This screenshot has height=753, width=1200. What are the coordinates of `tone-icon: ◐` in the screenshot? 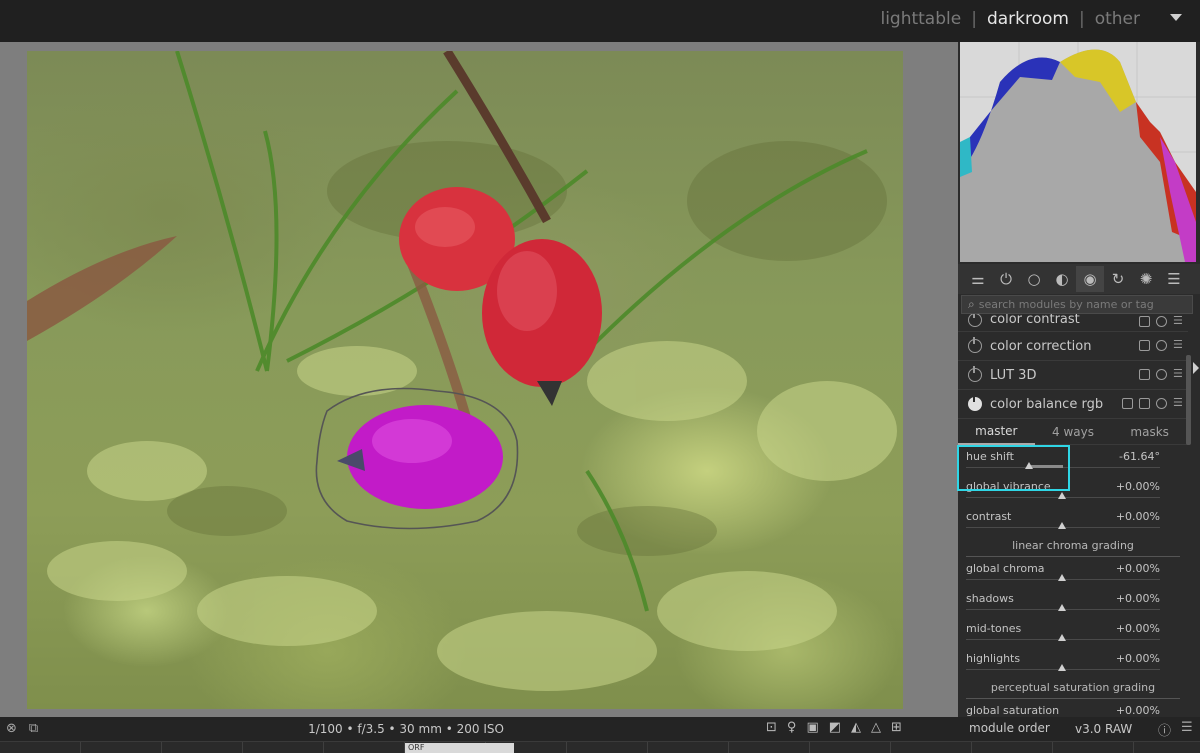 It's located at (1062, 279).